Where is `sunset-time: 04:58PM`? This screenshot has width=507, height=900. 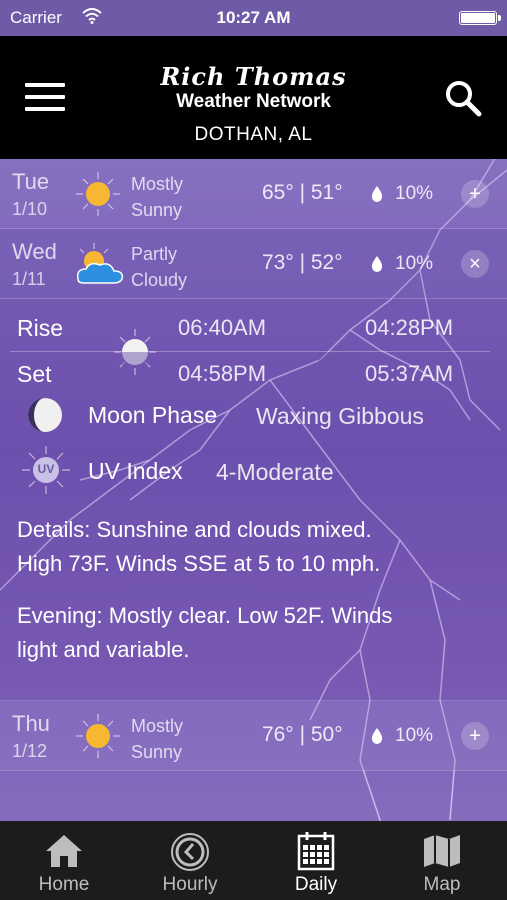 sunset-time: 04:58PM is located at coordinates (222, 373).